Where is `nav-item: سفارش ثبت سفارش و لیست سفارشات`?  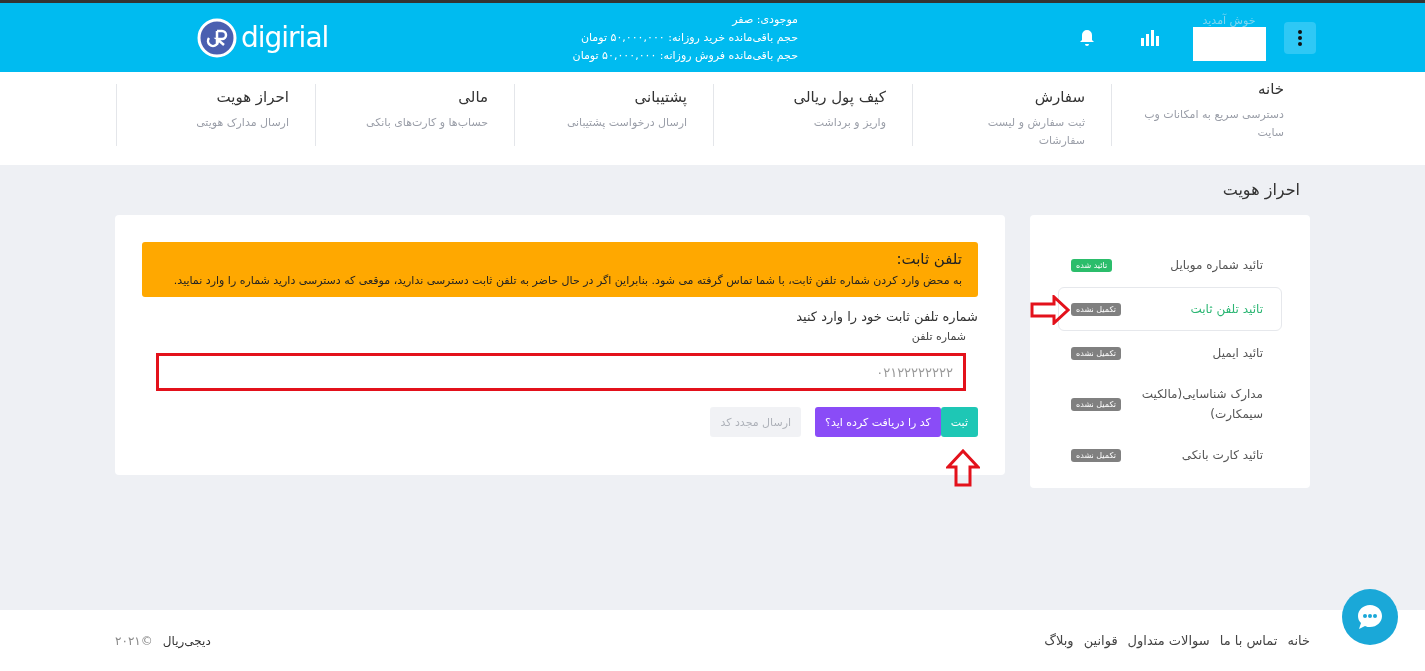
nav-item: سفارش ثبت سفارش و لیست سفارشات is located at coordinates (1011, 115).